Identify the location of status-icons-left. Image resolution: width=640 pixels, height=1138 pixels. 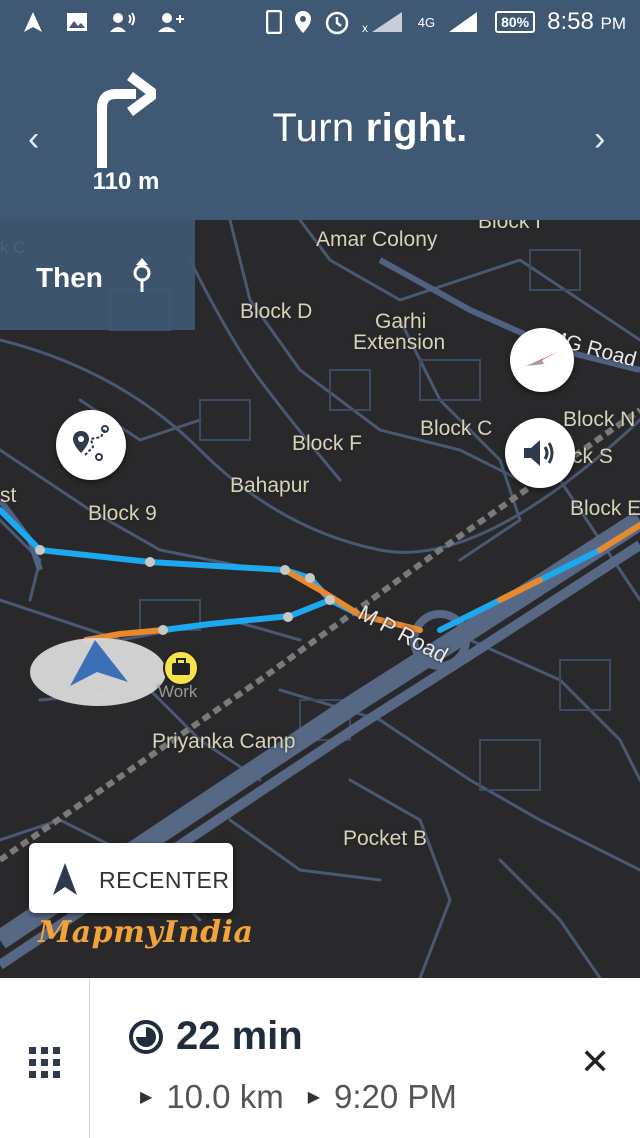
(103, 22).